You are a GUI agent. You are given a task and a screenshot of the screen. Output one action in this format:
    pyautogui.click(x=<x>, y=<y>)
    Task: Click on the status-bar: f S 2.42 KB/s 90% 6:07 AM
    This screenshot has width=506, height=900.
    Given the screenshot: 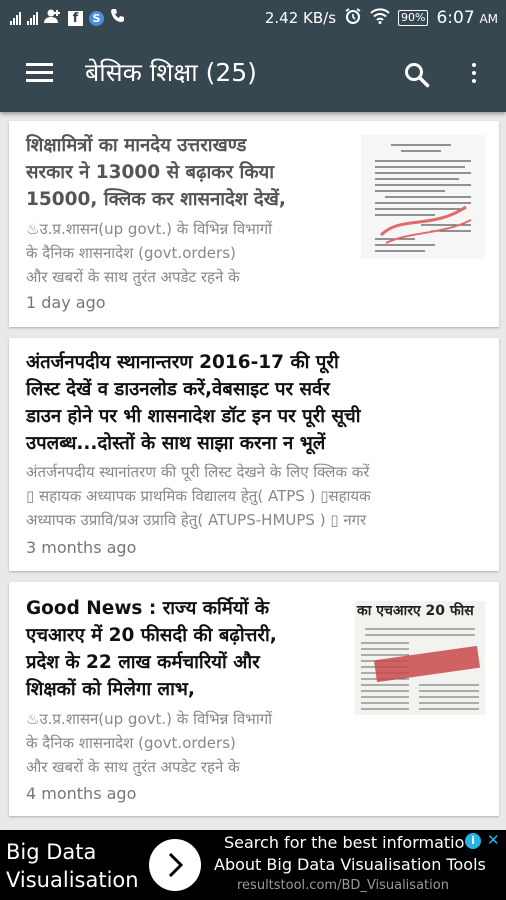 What is the action you would take?
    pyautogui.click(x=253, y=18)
    